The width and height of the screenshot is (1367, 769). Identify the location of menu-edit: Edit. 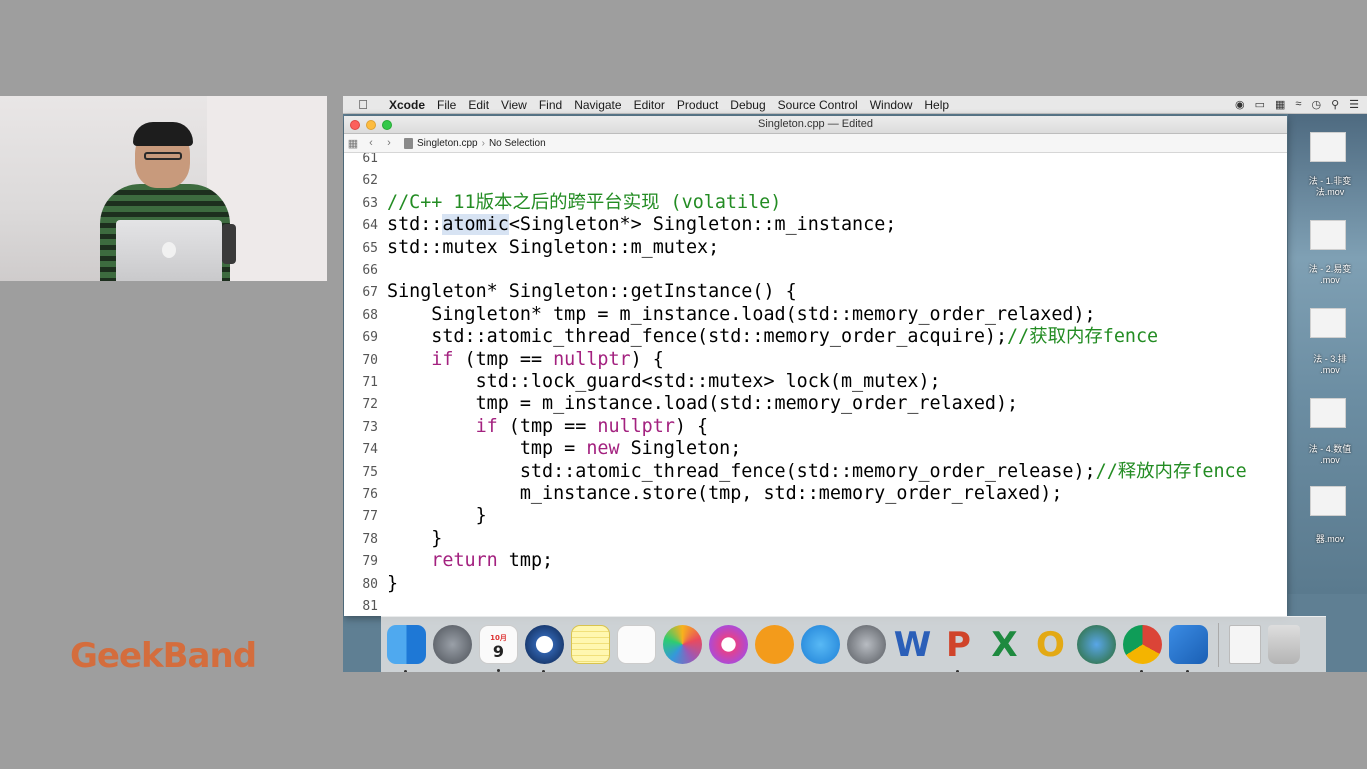
(478, 105).